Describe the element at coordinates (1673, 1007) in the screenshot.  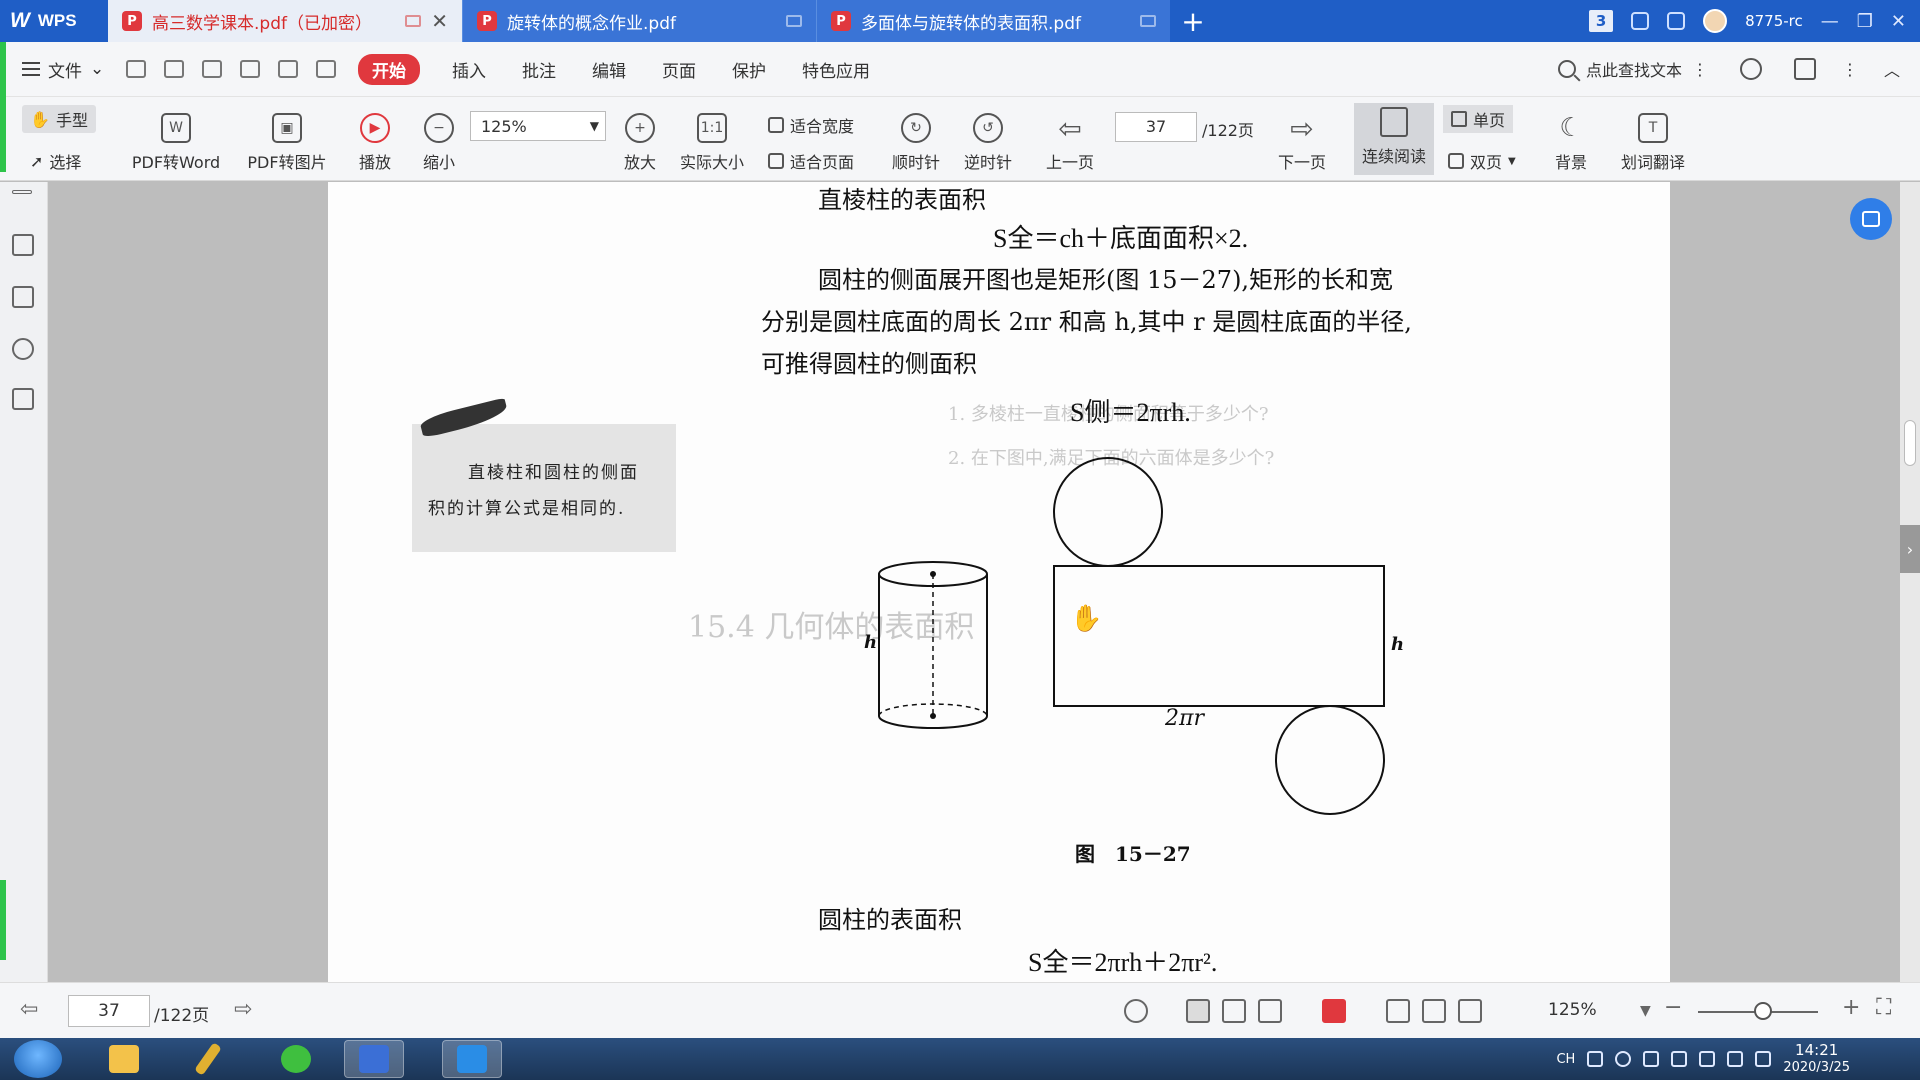
I see `zoom-minus-icon: −` at that location.